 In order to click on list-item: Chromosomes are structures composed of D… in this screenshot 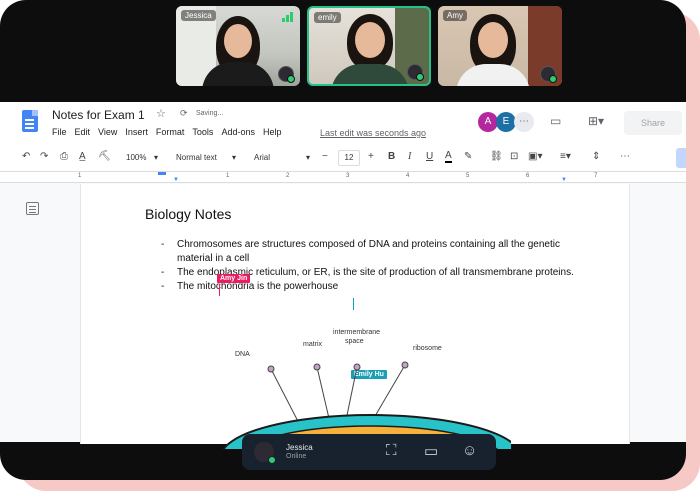, I will do `click(371, 252)`.